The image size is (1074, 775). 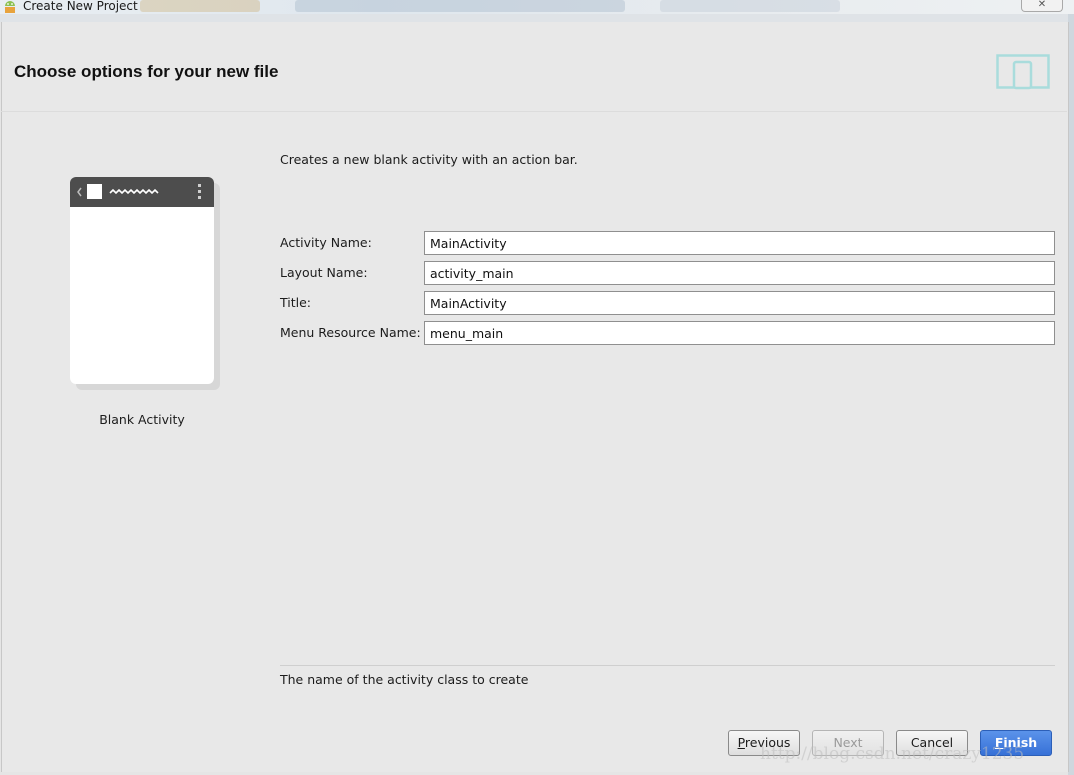 What do you see at coordinates (326, 242) in the screenshot?
I see `activity-name-label: Activity Name:` at bounding box center [326, 242].